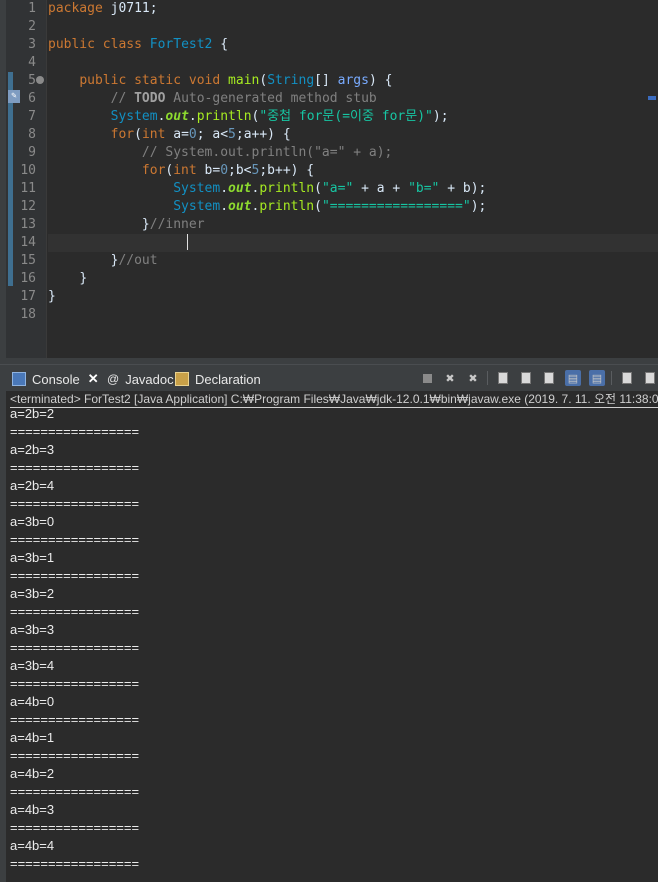 The width and height of the screenshot is (658, 882). What do you see at coordinates (149, 379) in the screenshot?
I see `tab-javadoc-label: Javadoc` at bounding box center [149, 379].